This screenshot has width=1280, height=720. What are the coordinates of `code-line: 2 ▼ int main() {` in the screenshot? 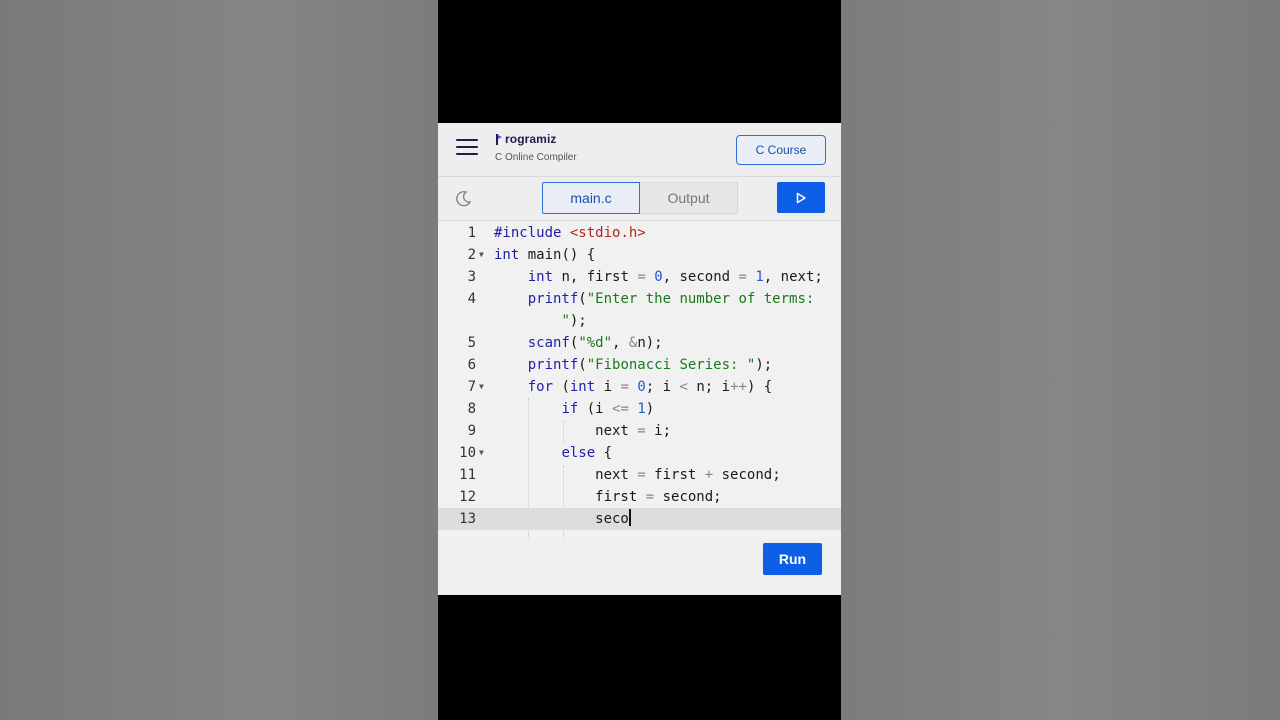 It's located at (639, 255).